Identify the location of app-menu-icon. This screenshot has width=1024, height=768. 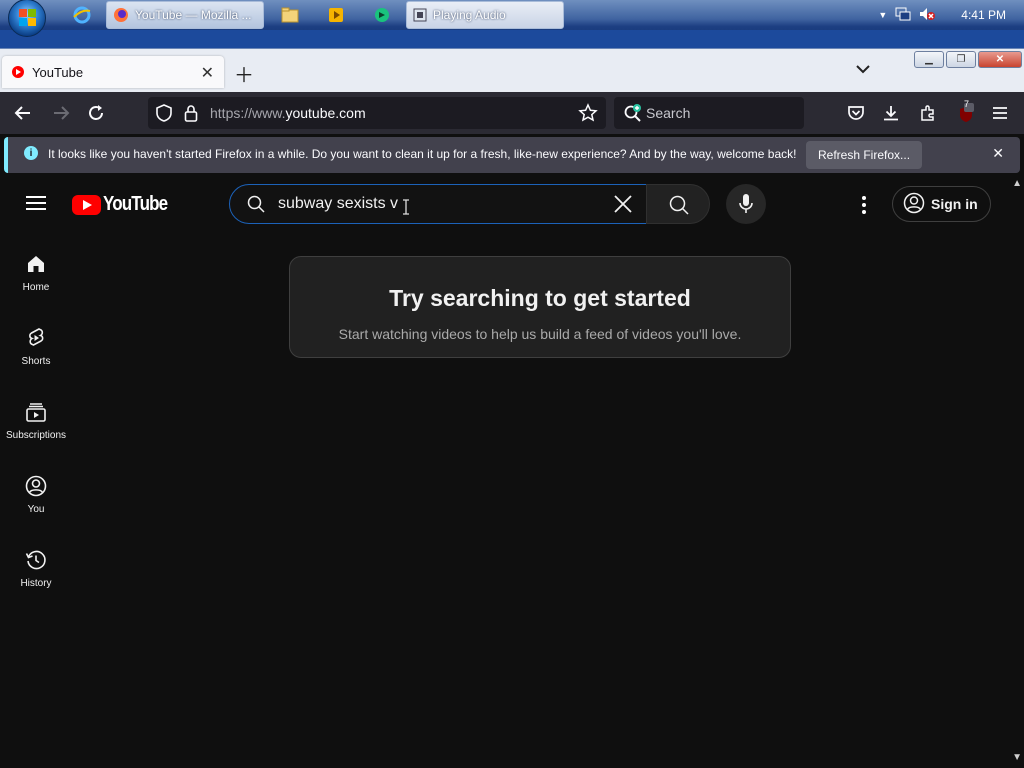
(1000, 113).